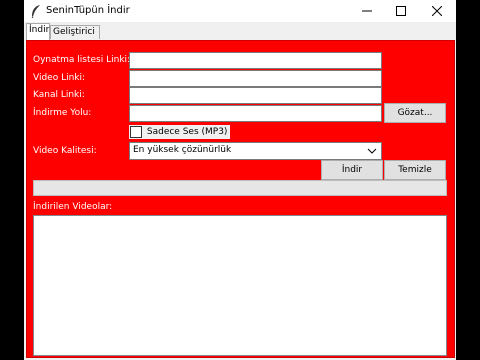 This screenshot has height=360, width=480. I want to click on video-link-input, so click(255, 78).